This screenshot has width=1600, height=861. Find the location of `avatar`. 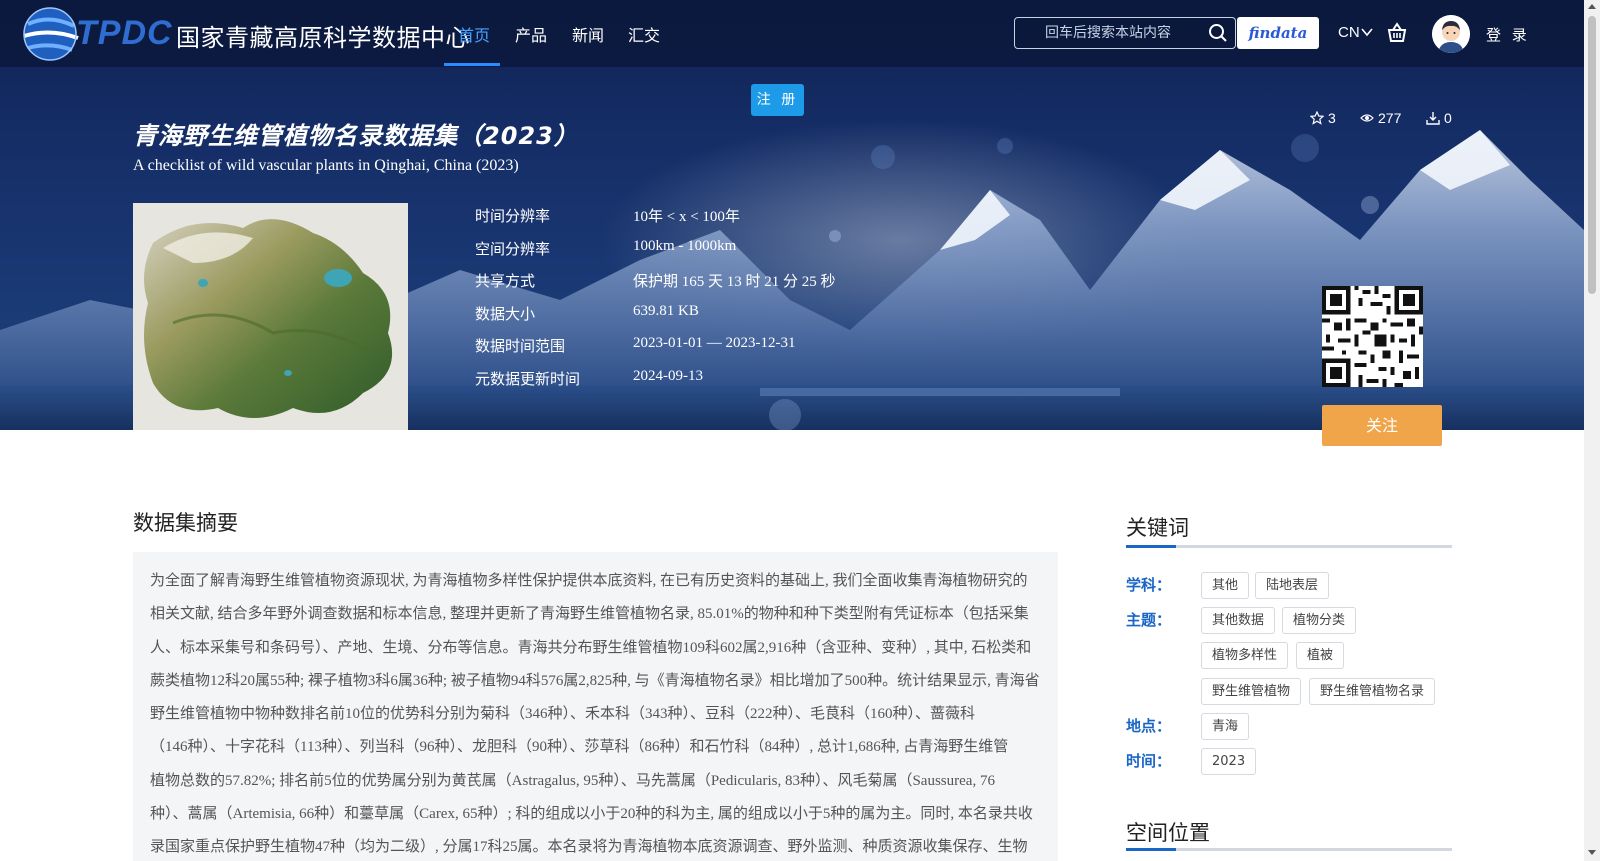

avatar is located at coordinates (1451, 34).